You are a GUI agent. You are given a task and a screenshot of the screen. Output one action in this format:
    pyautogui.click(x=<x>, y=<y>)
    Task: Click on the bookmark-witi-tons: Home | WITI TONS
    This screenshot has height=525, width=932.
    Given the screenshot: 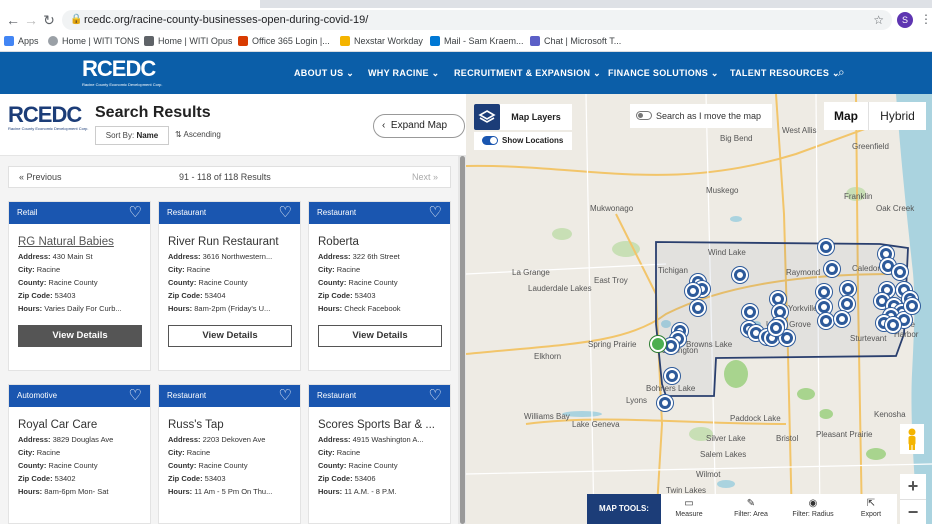 What is the action you would take?
    pyautogui.click(x=94, y=41)
    